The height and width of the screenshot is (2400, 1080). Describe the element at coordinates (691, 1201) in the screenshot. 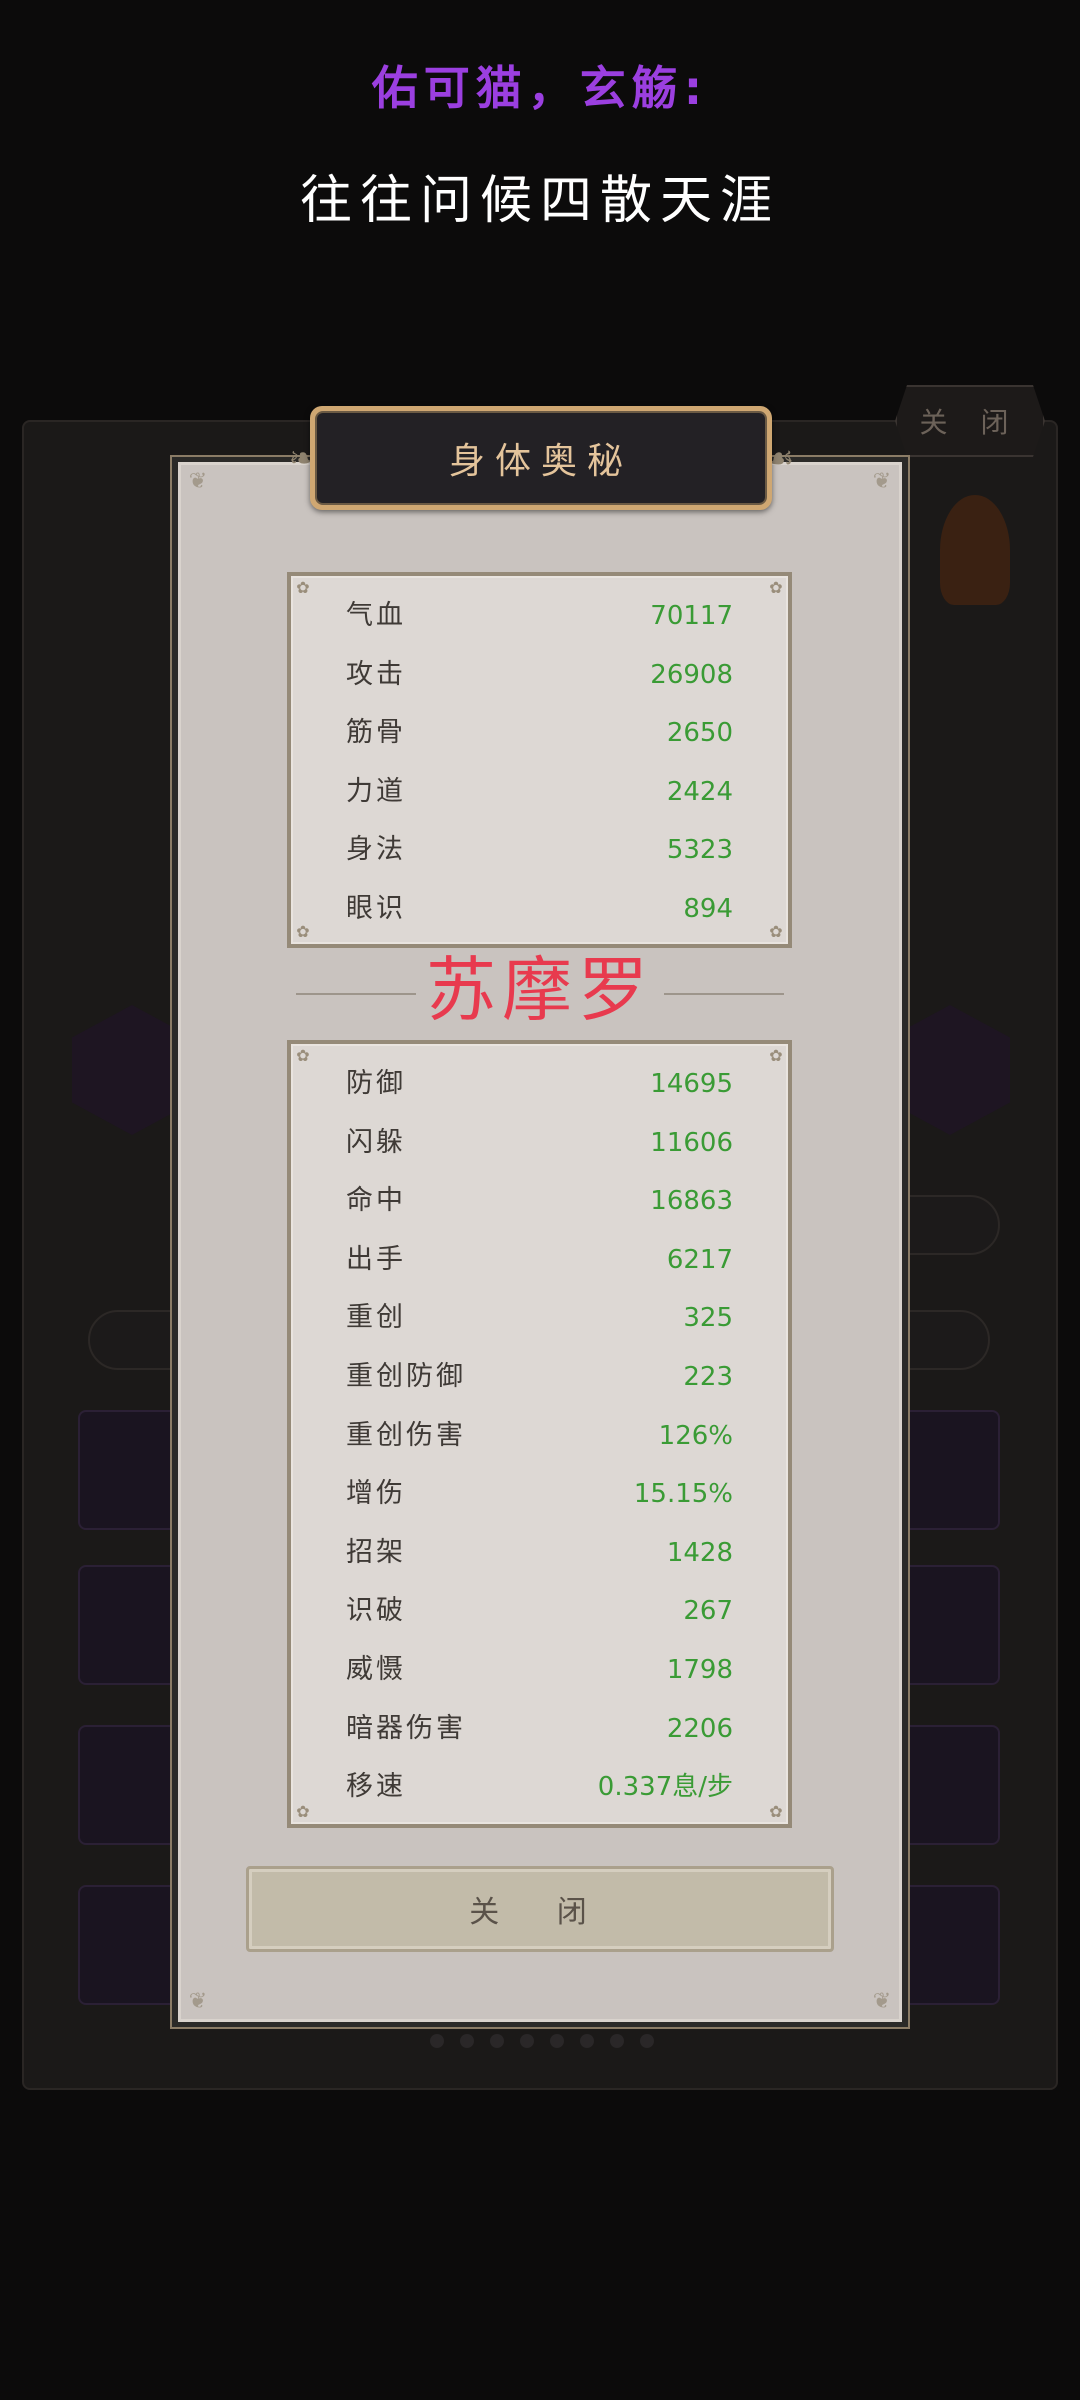

I see `stat-value: 16863` at that location.